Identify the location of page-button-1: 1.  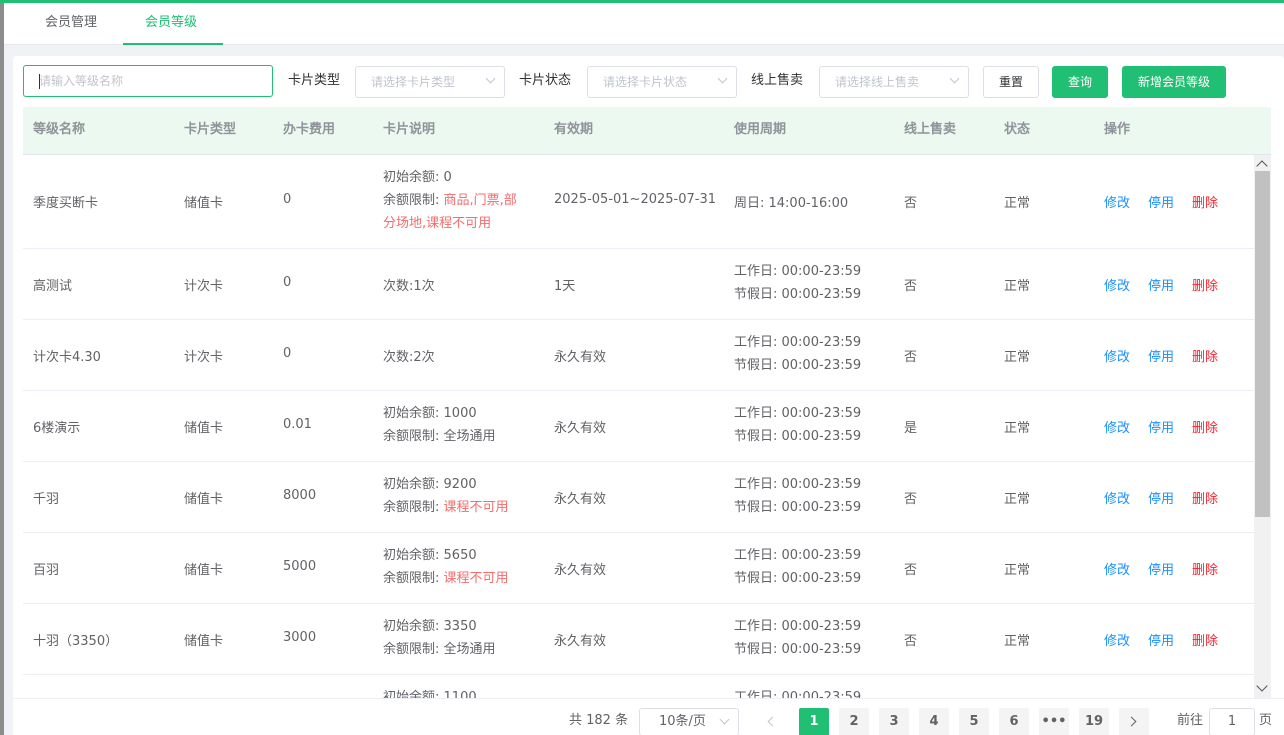
(814, 721).